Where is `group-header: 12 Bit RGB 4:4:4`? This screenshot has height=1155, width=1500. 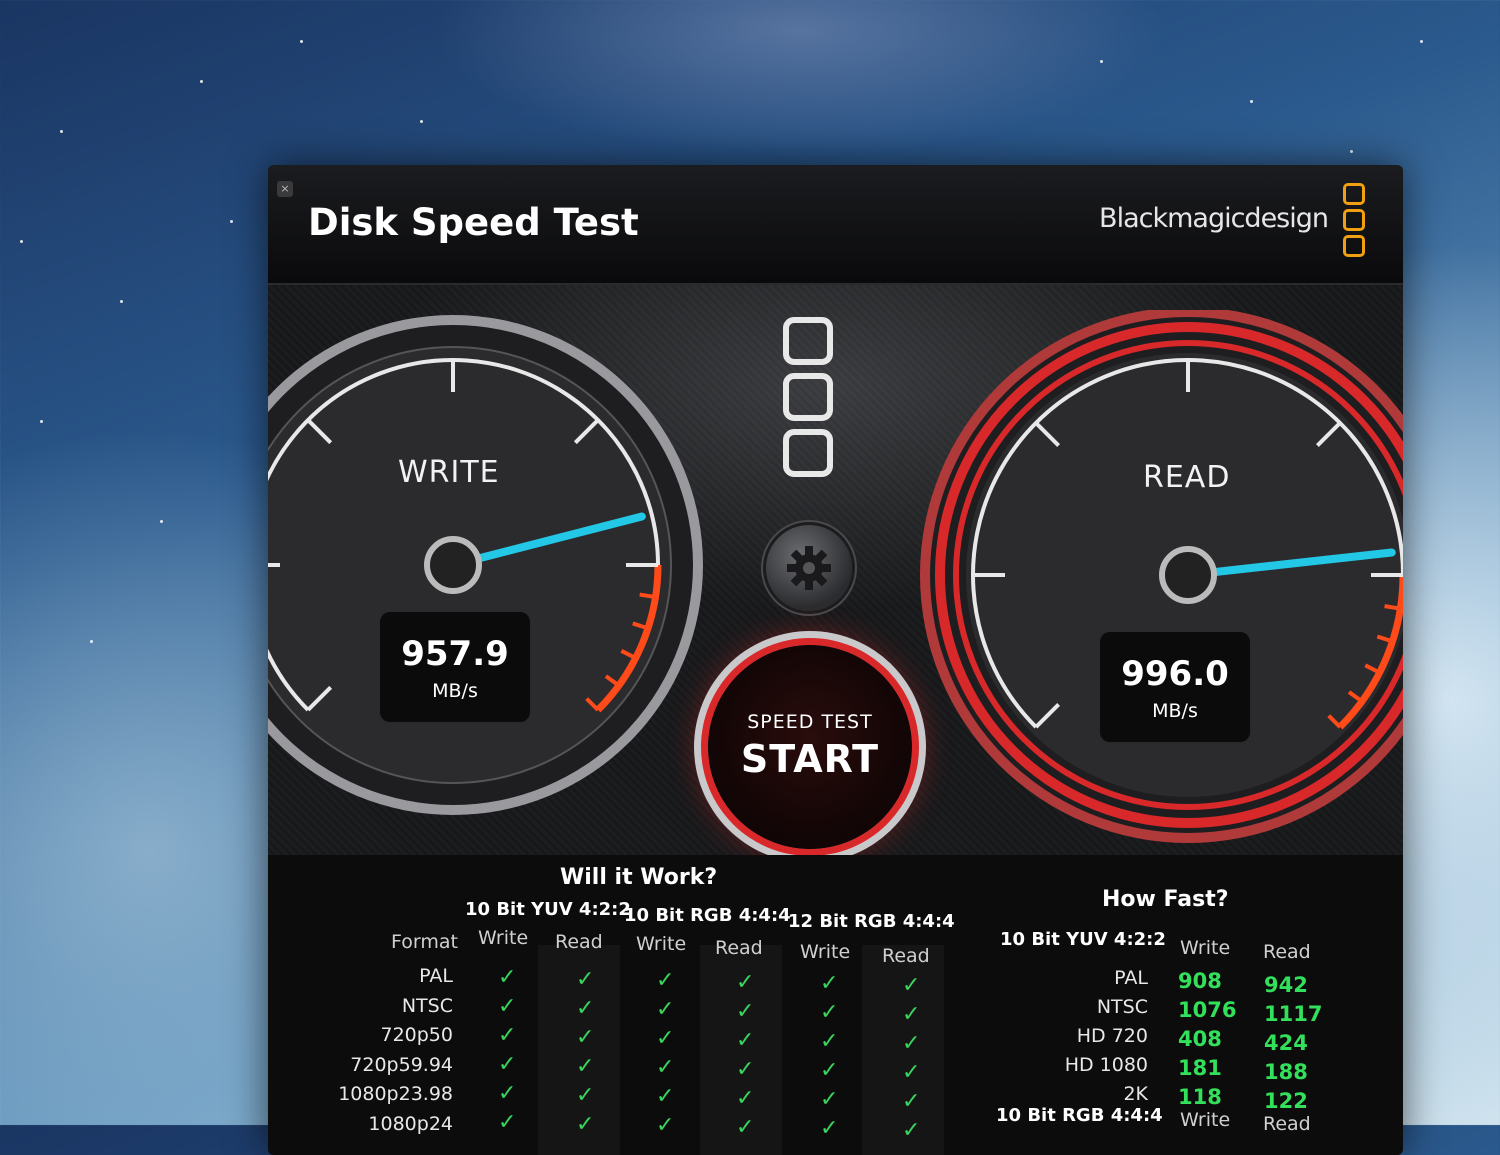 group-header: 12 Bit RGB 4:4:4 is located at coordinates (871, 921).